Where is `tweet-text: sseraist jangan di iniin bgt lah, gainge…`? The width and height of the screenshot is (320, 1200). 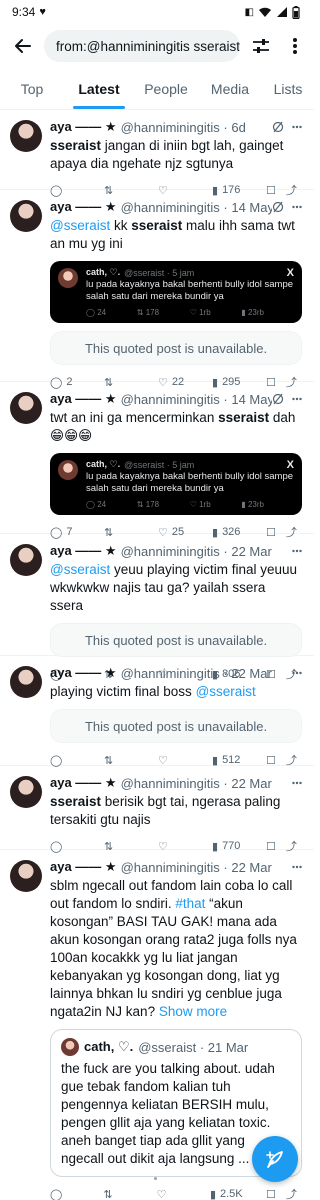
tweet-text: sseraist jangan di iniin bgt lah, gainge… is located at coordinates (167, 154).